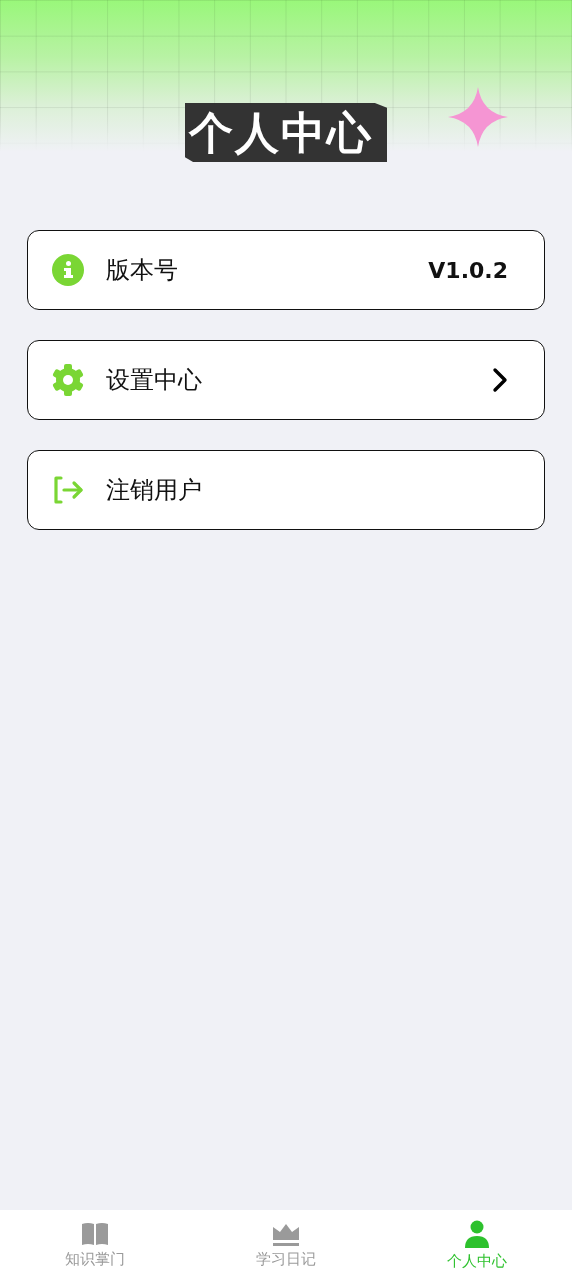  Describe the element at coordinates (154, 490) in the screenshot. I see `menu-label: 注销用户` at that location.